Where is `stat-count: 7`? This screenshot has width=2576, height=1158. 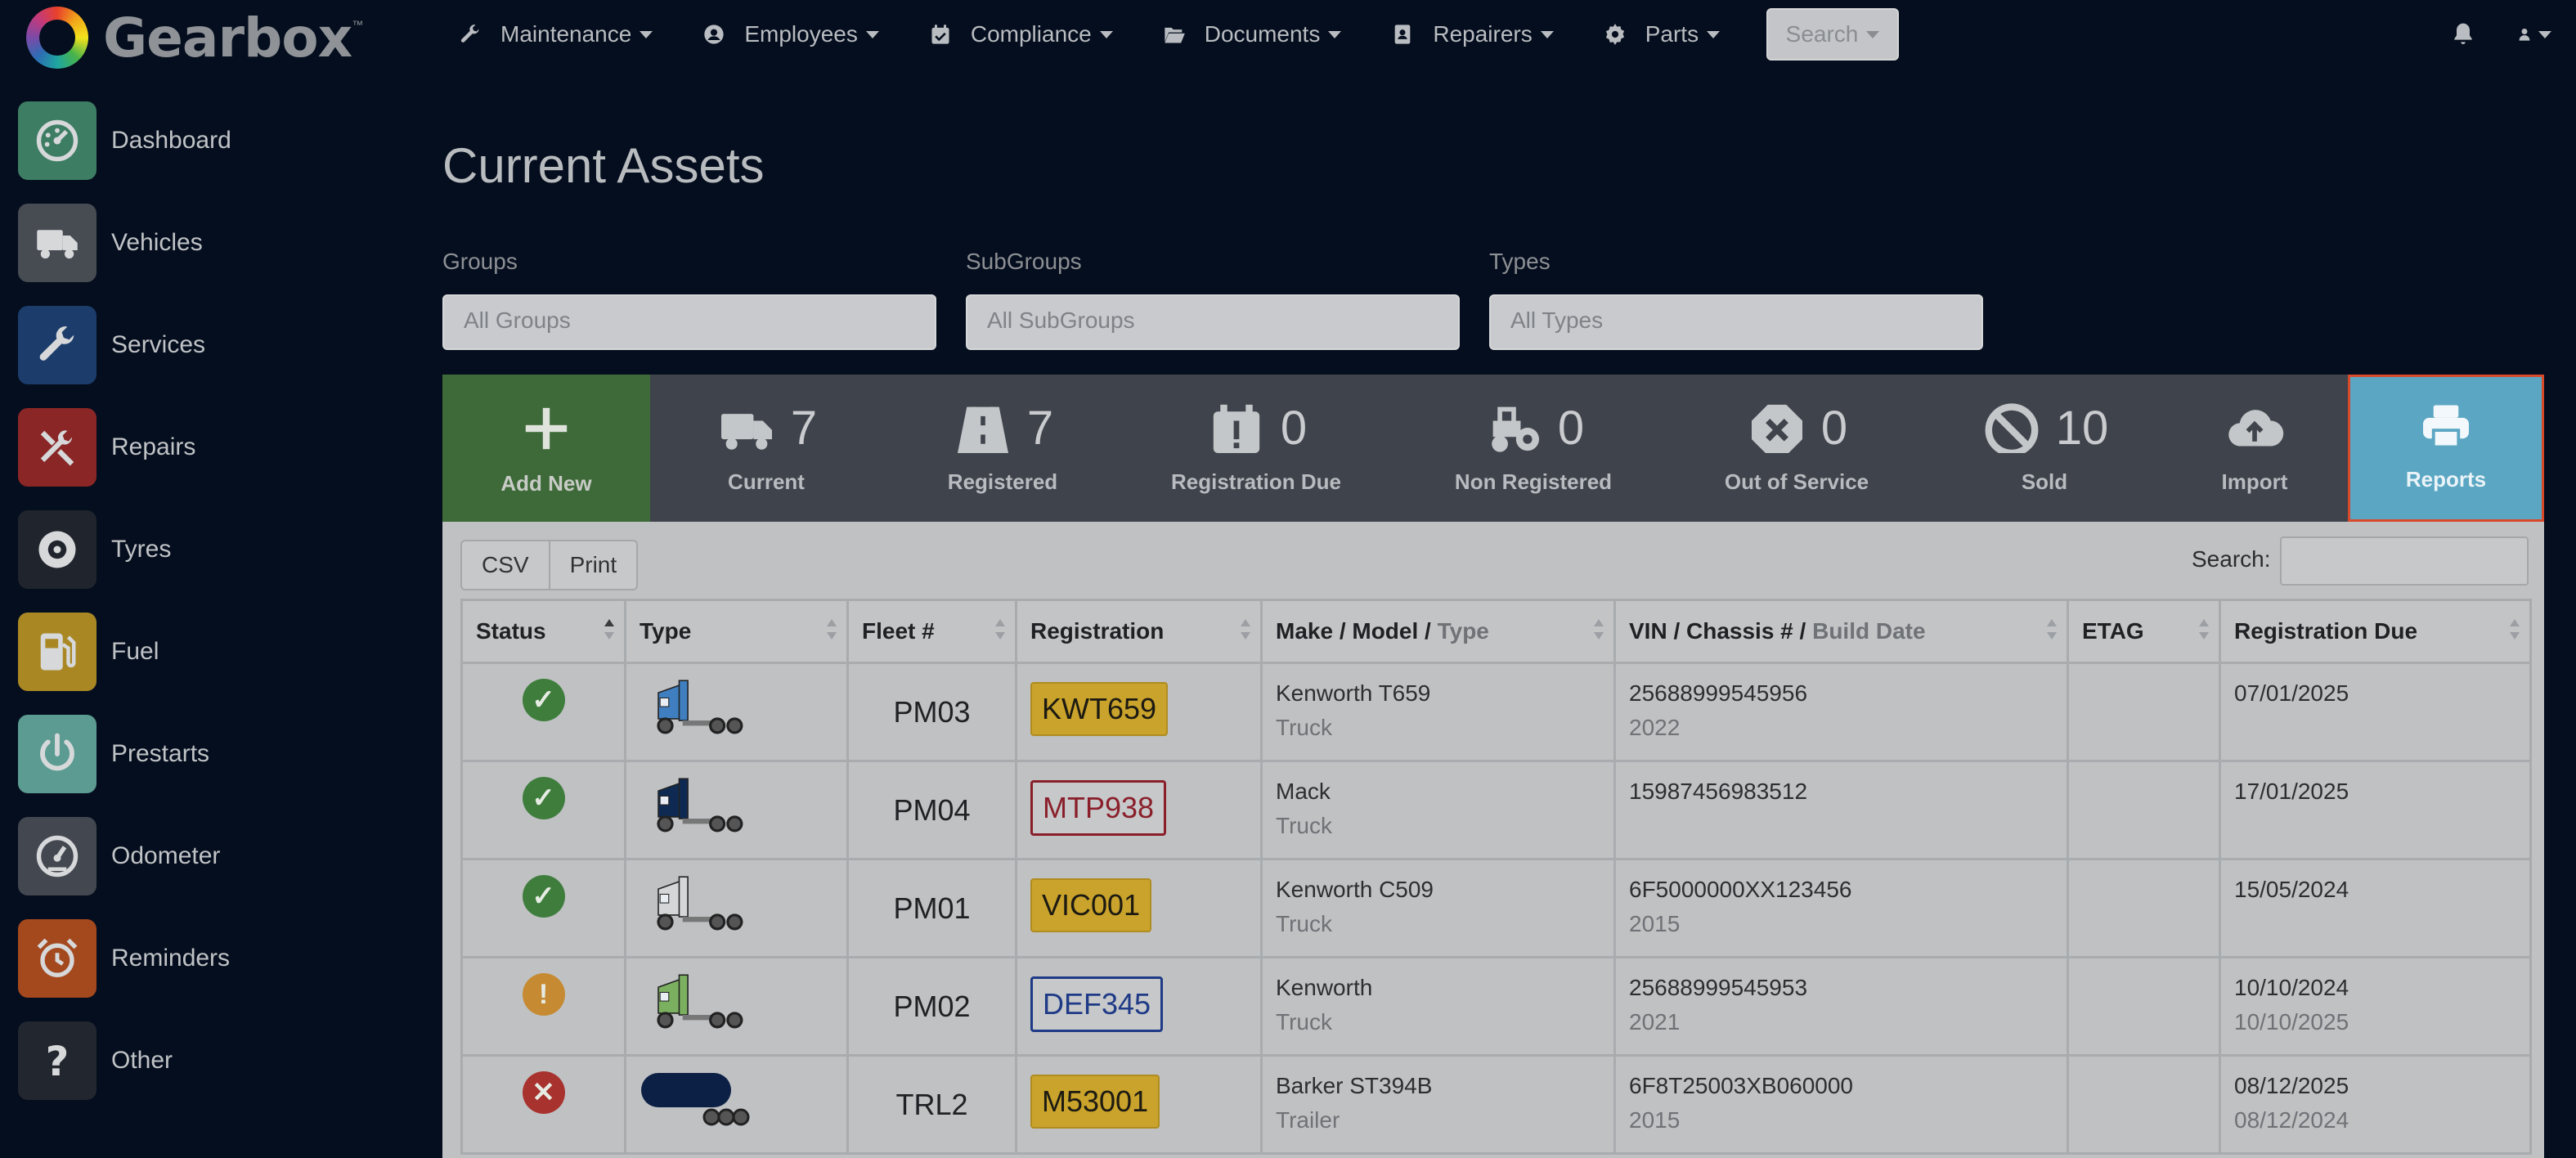
stat-count: 7 is located at coordinates (804, 428).